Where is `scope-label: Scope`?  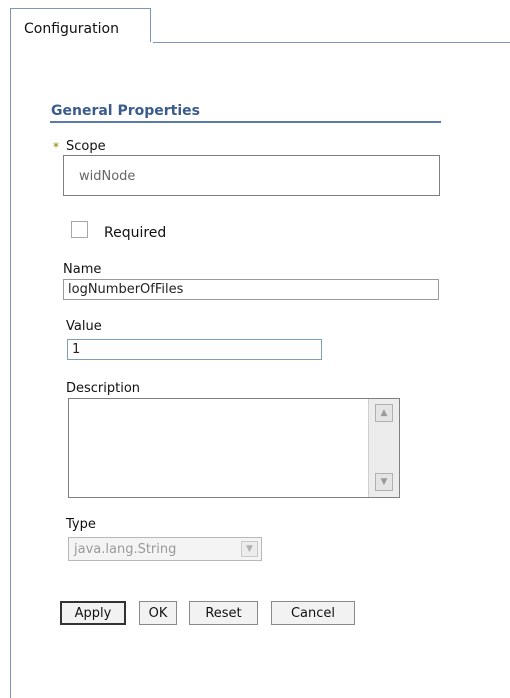
scope-label: Scope is located at coordinates (86, 146).